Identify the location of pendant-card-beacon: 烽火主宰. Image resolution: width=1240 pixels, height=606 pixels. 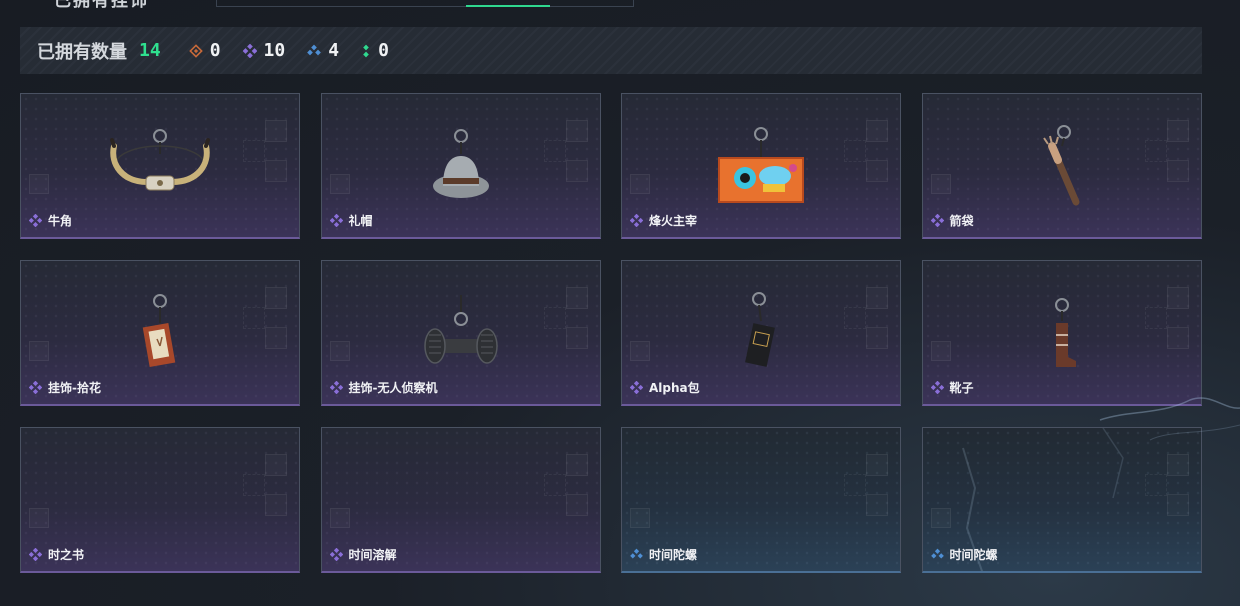
(761, 166).